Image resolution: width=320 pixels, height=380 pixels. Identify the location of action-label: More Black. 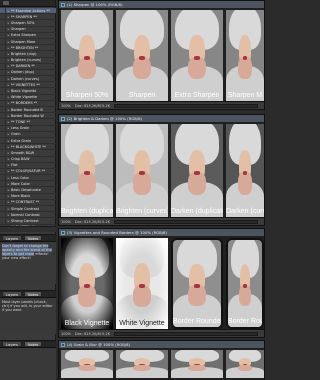
(21, 196).